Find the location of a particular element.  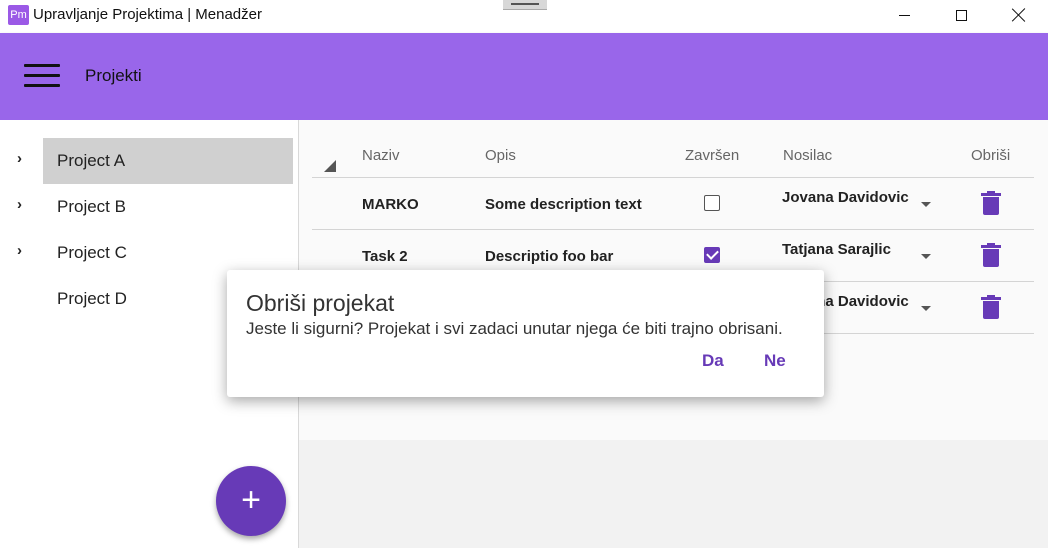

sidebar-item-label: Project D is located at coordinates (92, 298).